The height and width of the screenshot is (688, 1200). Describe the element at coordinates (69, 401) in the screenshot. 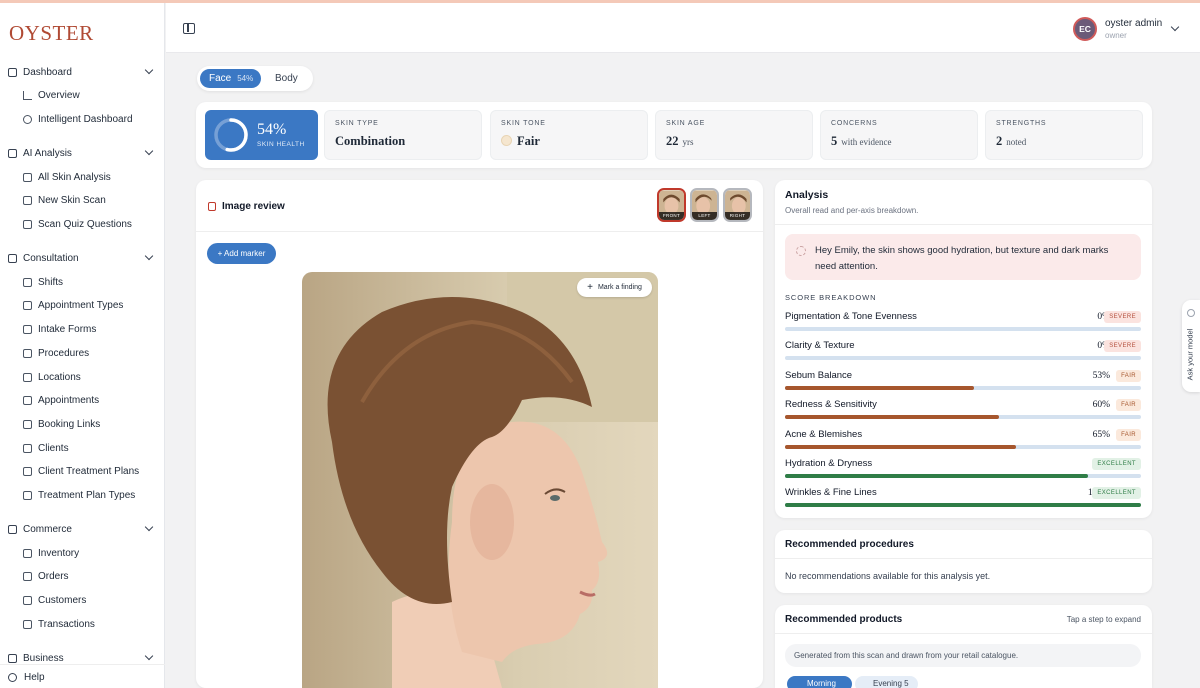

I see `sidebar-item-label: Appointments` at that location.